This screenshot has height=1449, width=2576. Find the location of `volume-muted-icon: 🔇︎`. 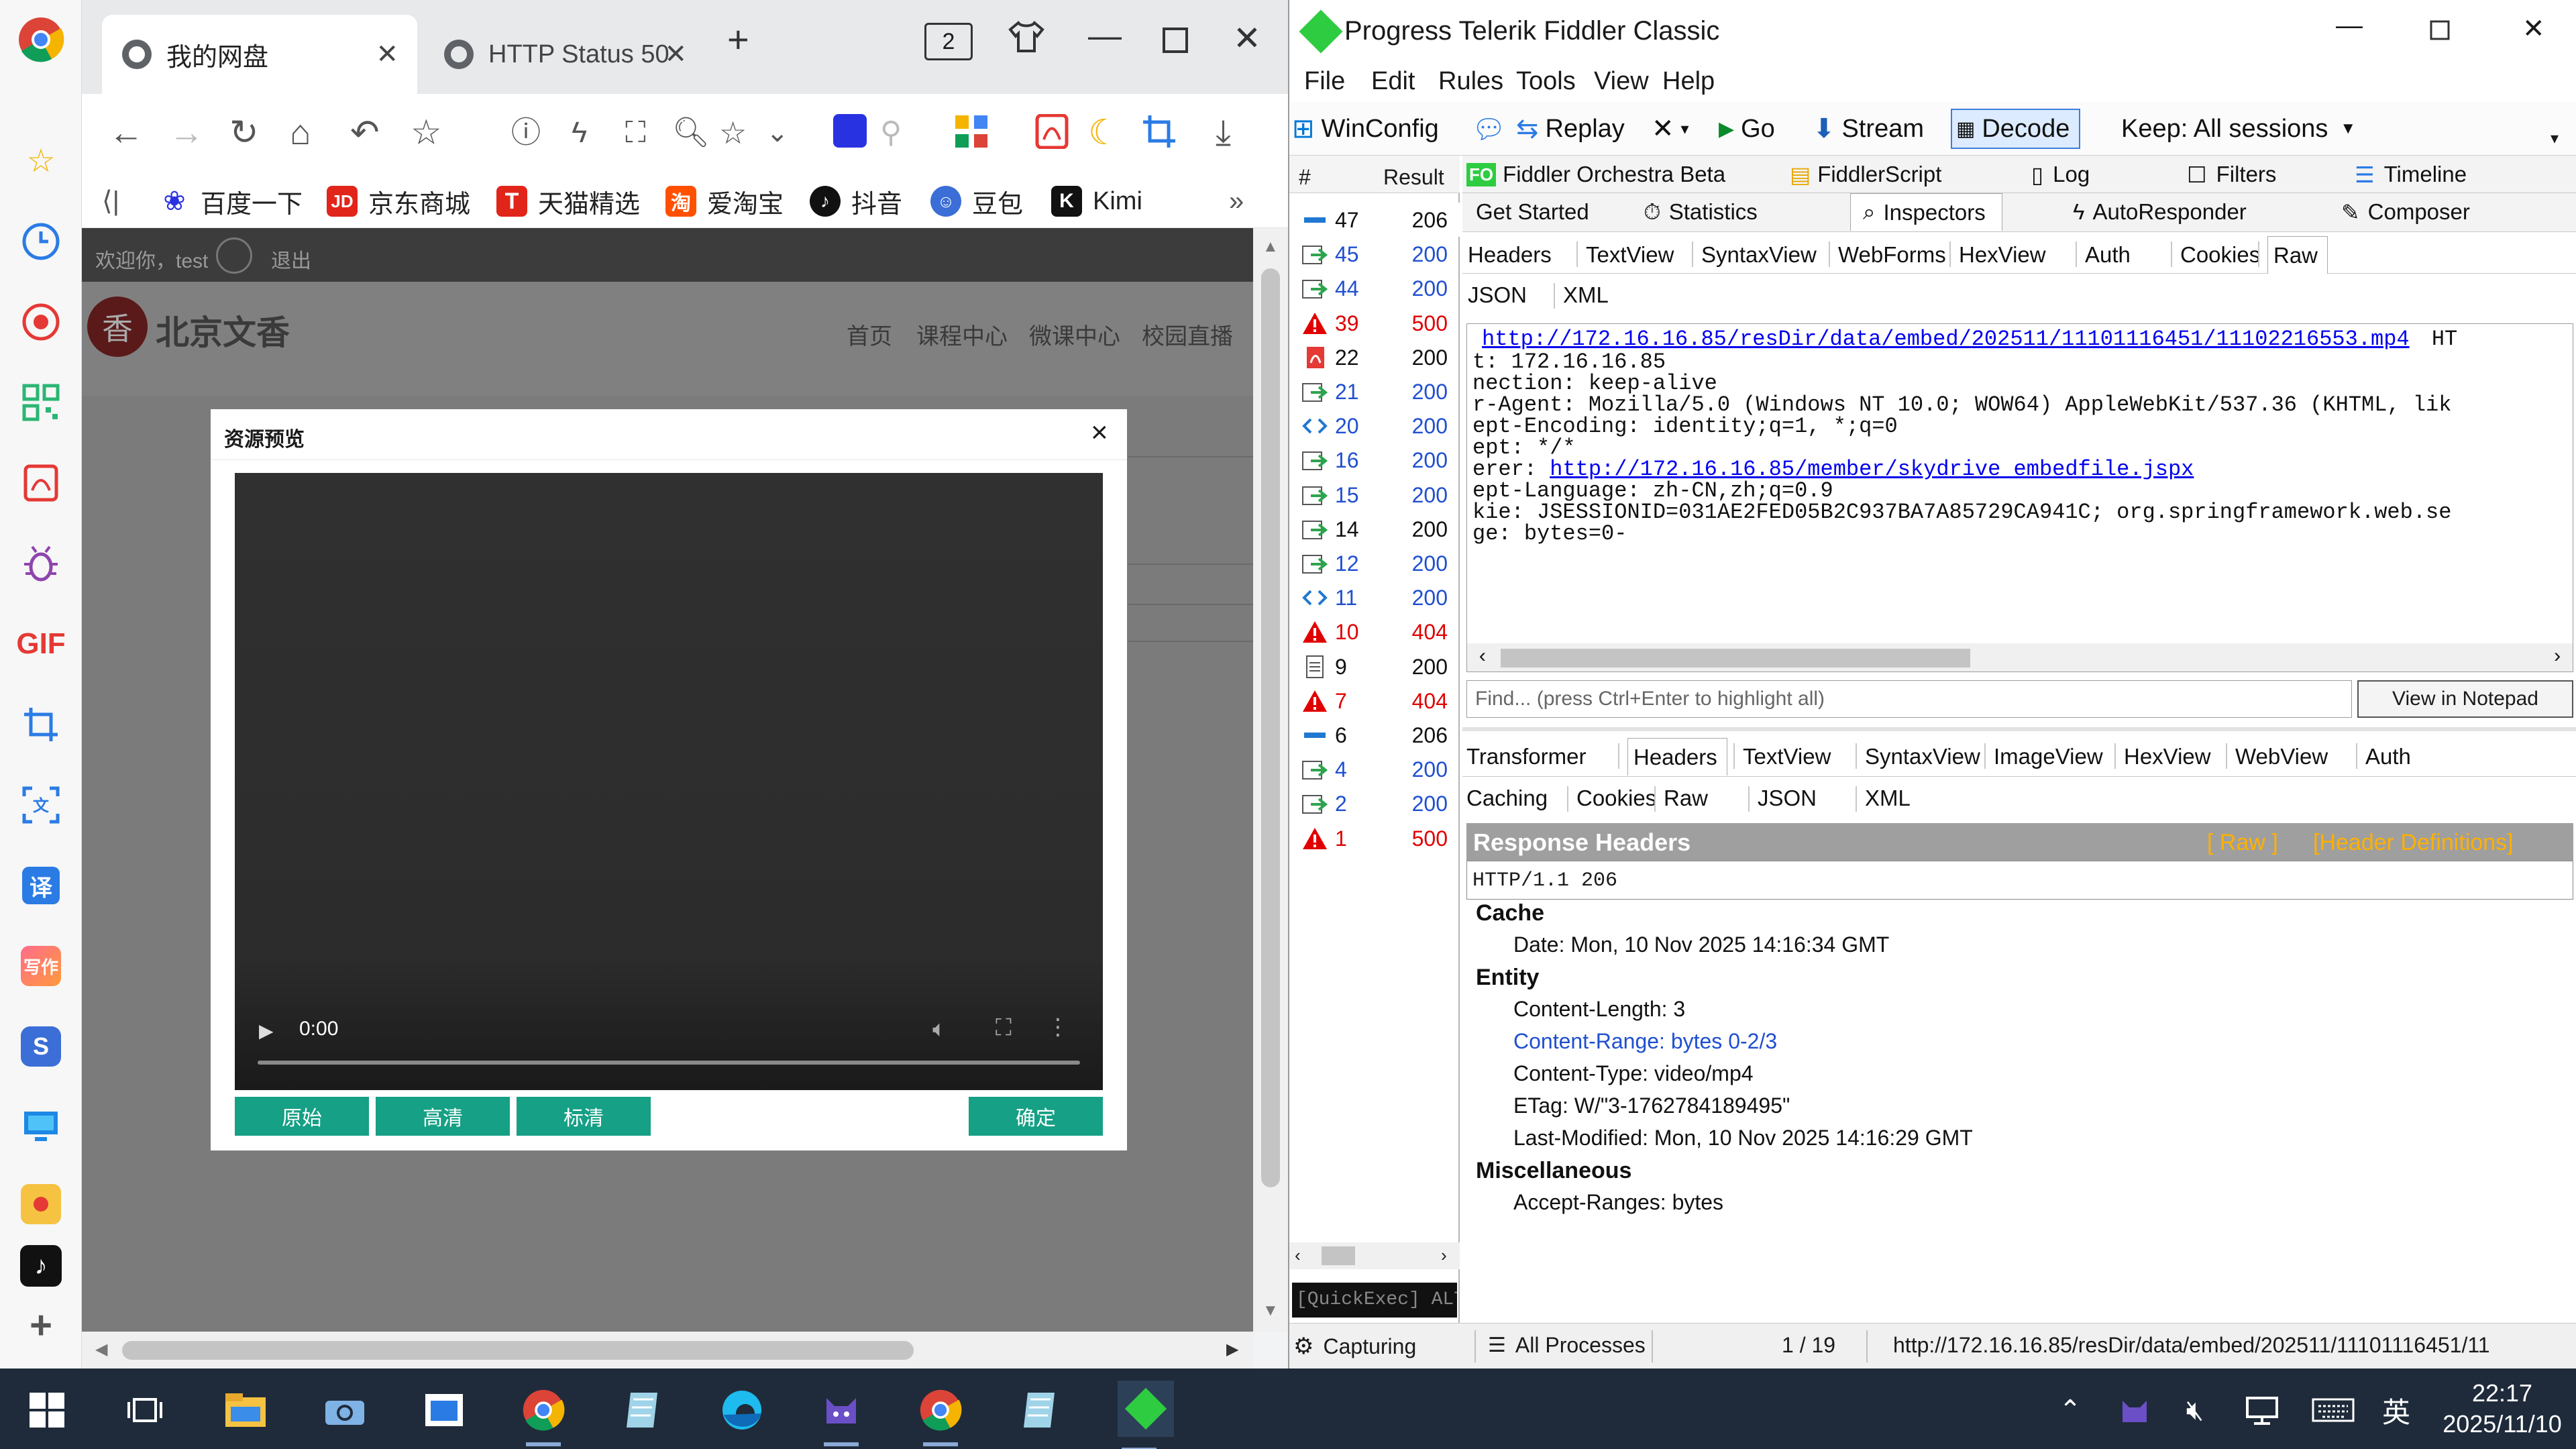

volume-muted-icon: 🔇︎ is located at coordinates (2195, 1410).